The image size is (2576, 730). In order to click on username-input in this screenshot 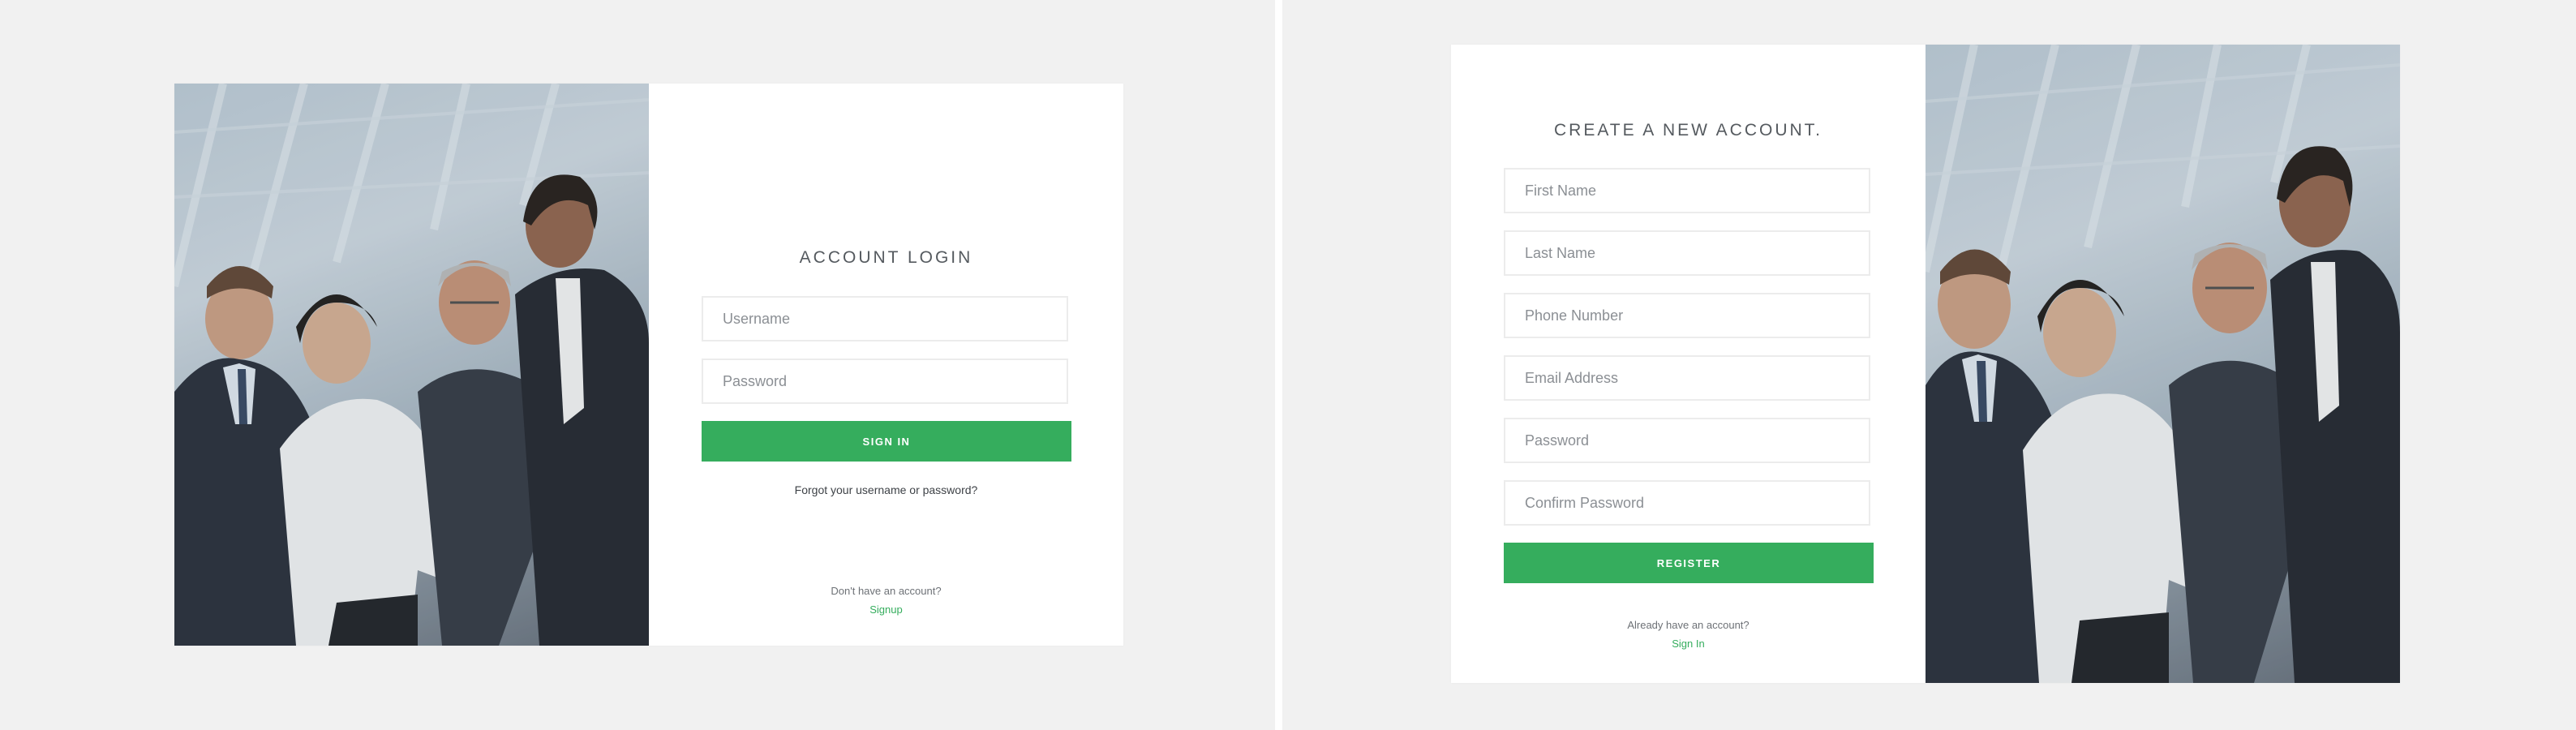, I will do `click(885, 318)`.